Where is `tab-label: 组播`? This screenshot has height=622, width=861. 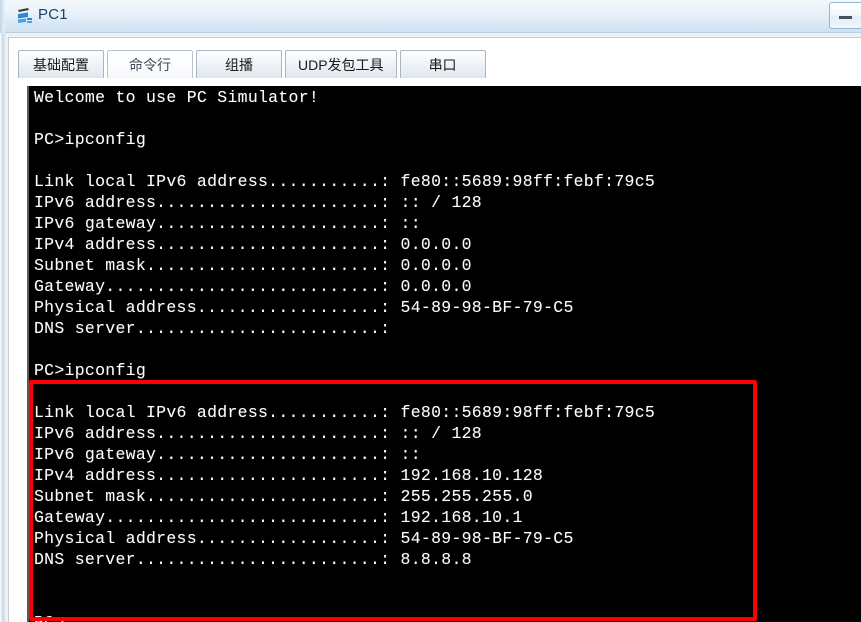 tab-label: 组播 is located at coordinates (239, 64).